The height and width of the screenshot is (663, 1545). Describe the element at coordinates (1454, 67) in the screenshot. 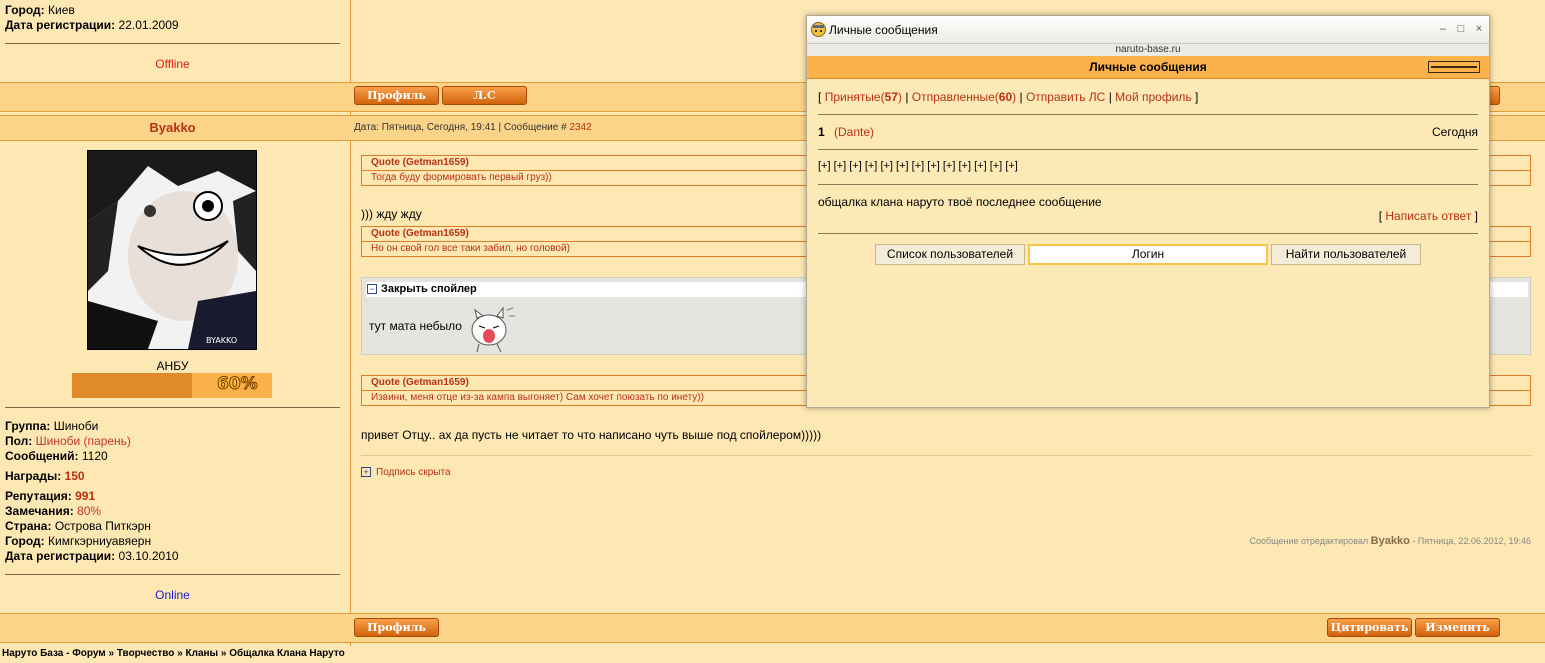

I see `popup-window-control` at that location.